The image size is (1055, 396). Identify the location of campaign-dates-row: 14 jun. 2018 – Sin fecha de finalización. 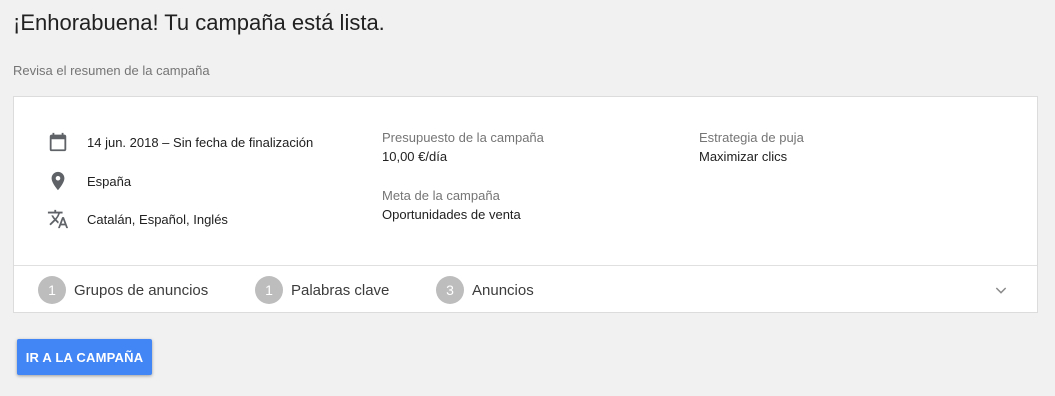
(180, 142).